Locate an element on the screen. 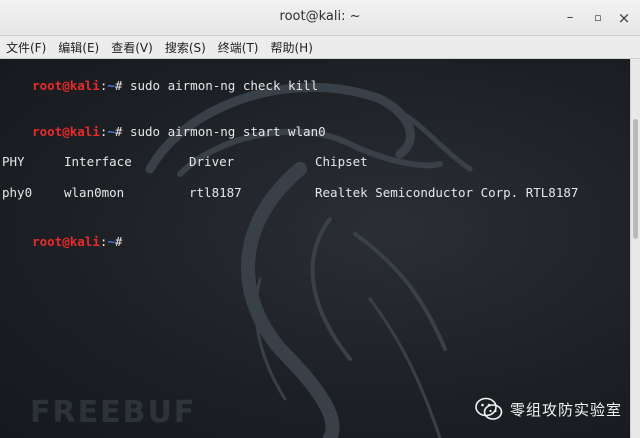  cell-interface: wlan0mon is located at coordinates (94, 192).